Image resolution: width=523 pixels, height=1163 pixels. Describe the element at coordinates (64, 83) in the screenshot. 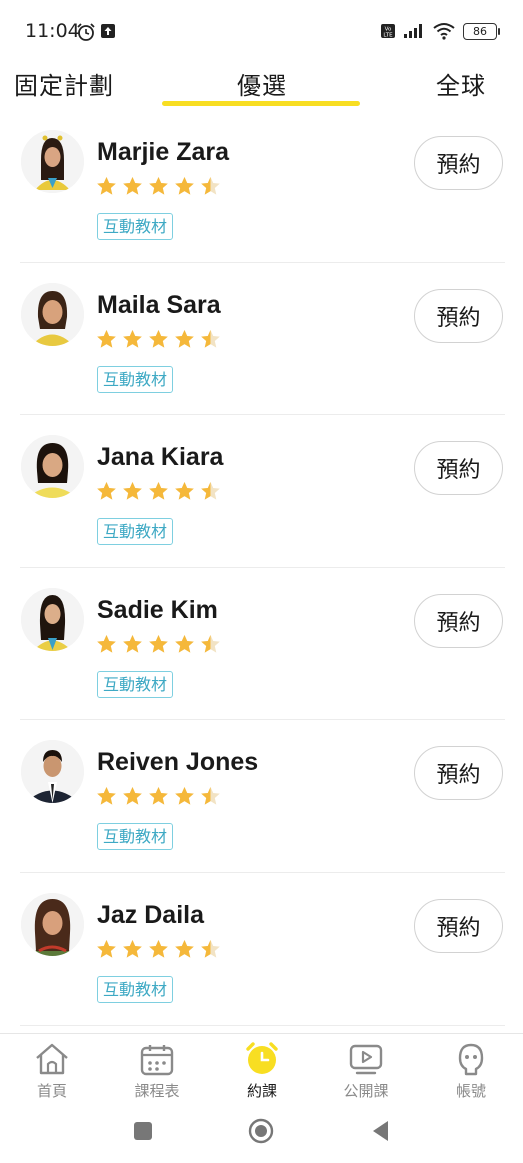

I see `tab-fixed-plan: 固定計劃` at that location.